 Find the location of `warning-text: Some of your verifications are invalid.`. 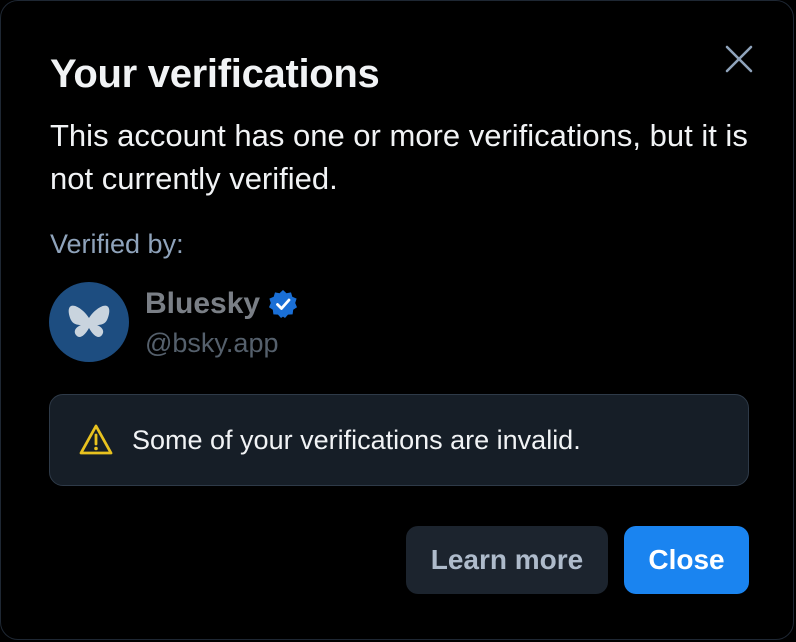

warning-text: Some of your verifications are invalid. is located at coordinates (356, 440).